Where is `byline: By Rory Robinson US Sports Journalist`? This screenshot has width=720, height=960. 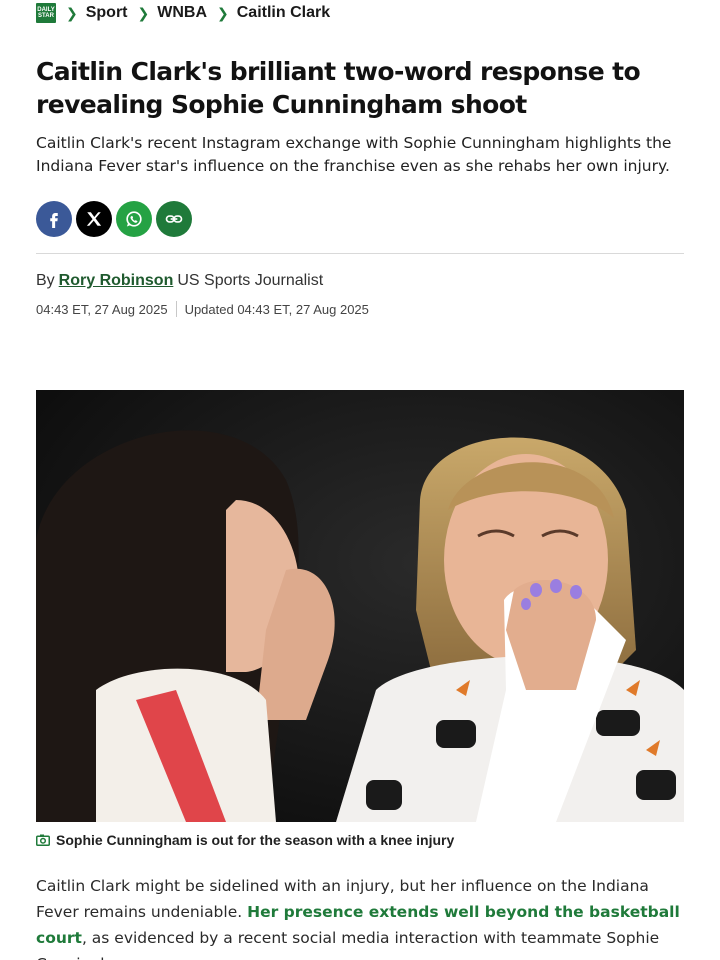 byline: By Rory Robinson US Sports Journalist is located at coordinates (179, 281).